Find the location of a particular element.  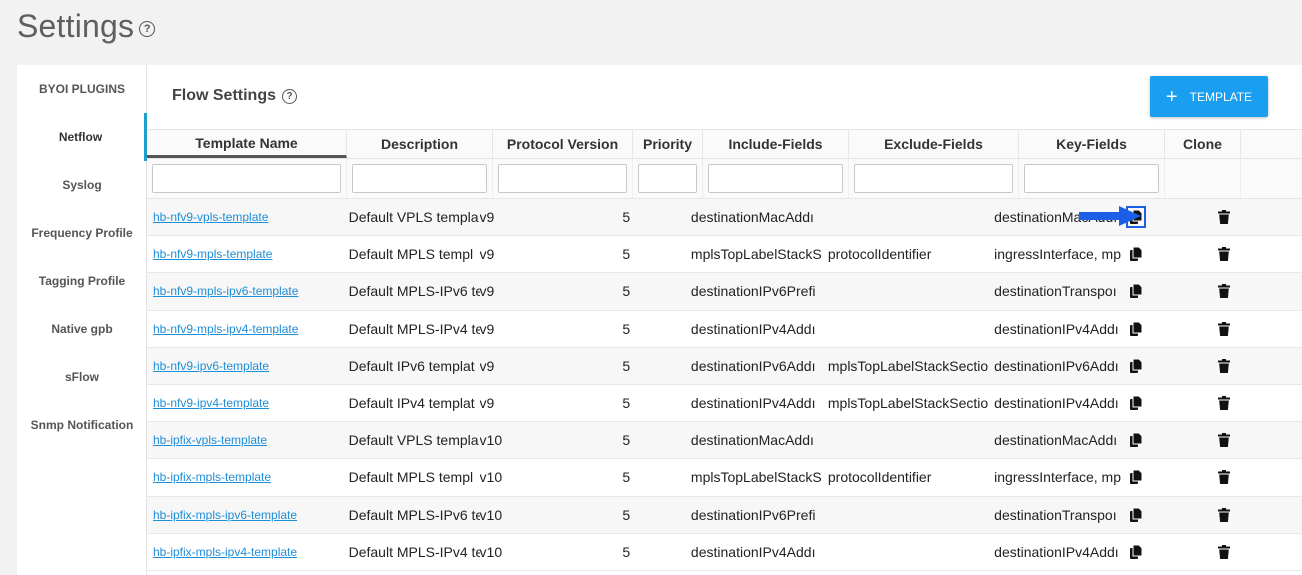

sidebar-item-syslog: Syslog is located at coordinates (82, 185).